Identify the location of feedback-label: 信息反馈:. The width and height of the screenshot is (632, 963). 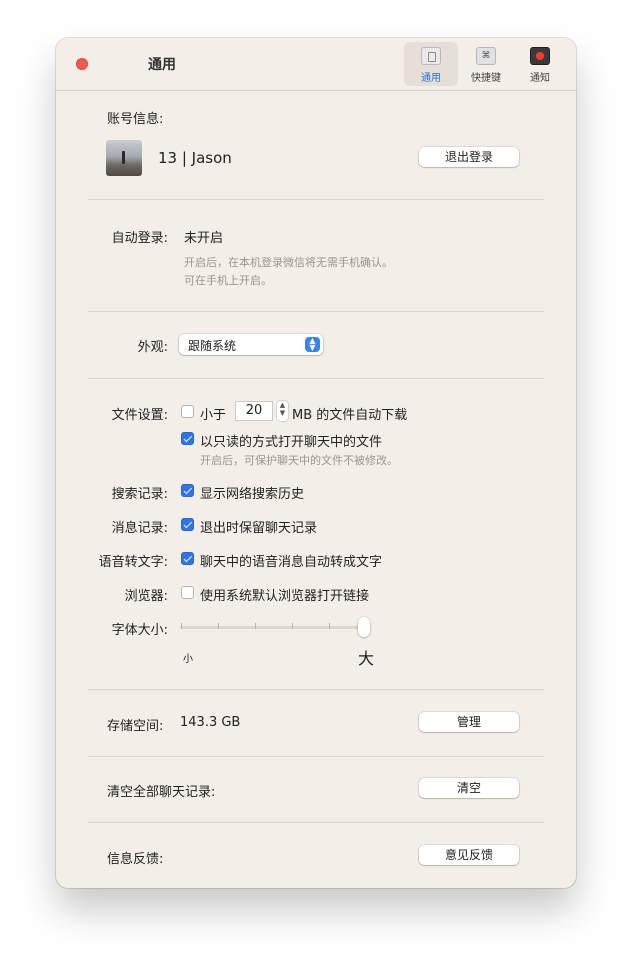
(135, 859).